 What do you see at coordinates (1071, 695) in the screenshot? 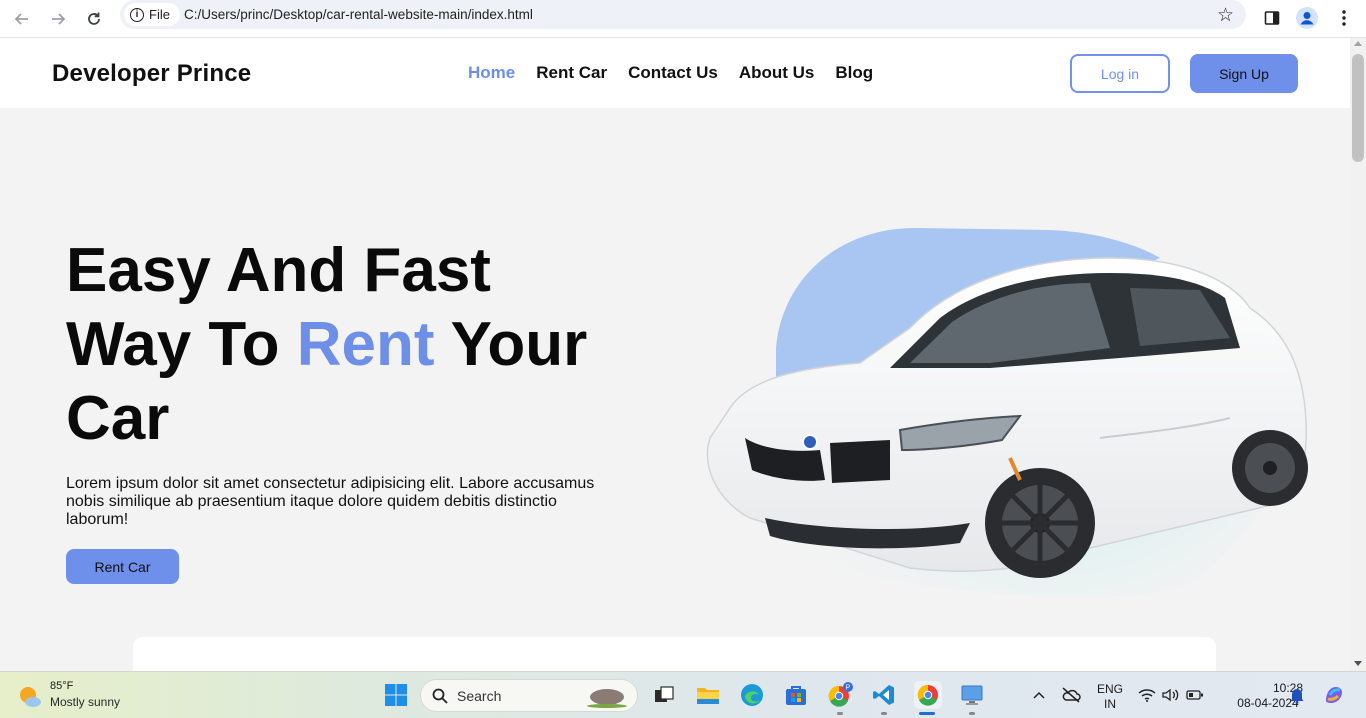
I see `onedrive-off-icon` at bounding box center [1071, 695].